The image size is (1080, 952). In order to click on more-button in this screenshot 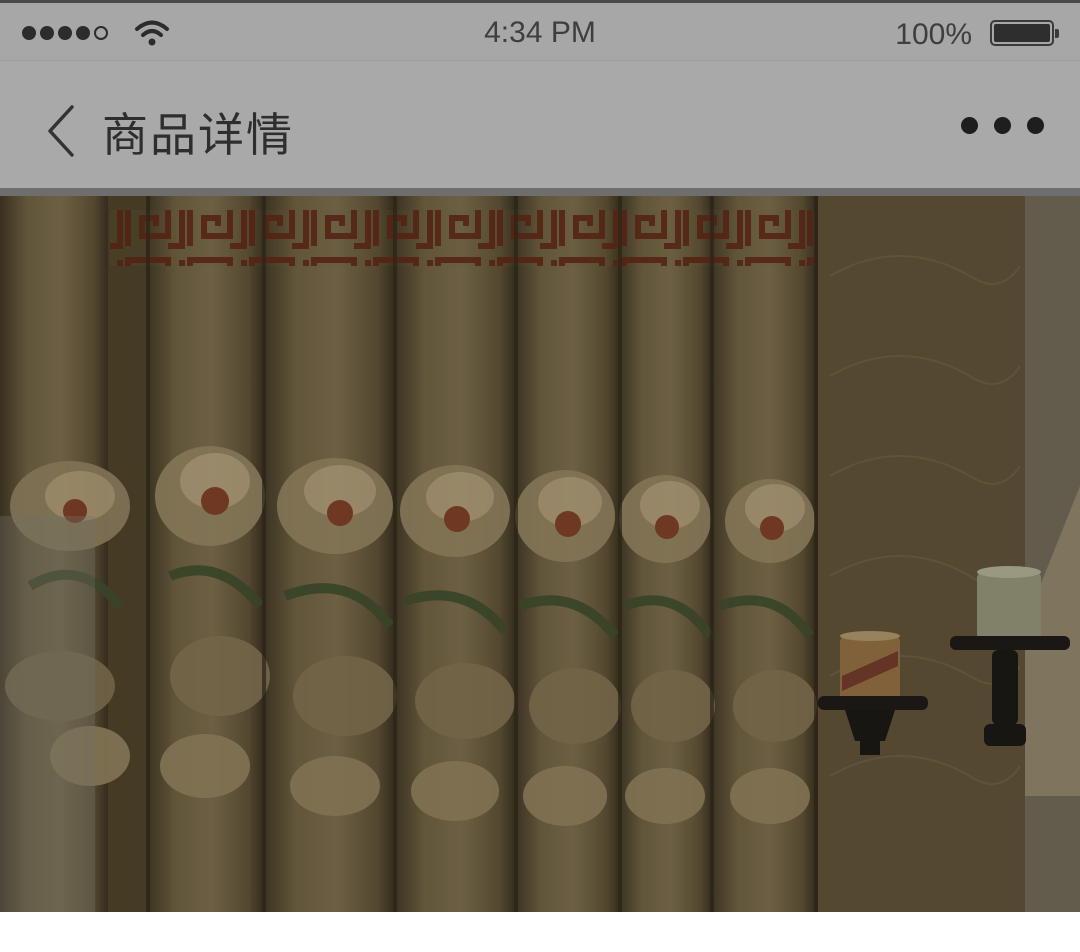, I will do `click(1002, 125)`.